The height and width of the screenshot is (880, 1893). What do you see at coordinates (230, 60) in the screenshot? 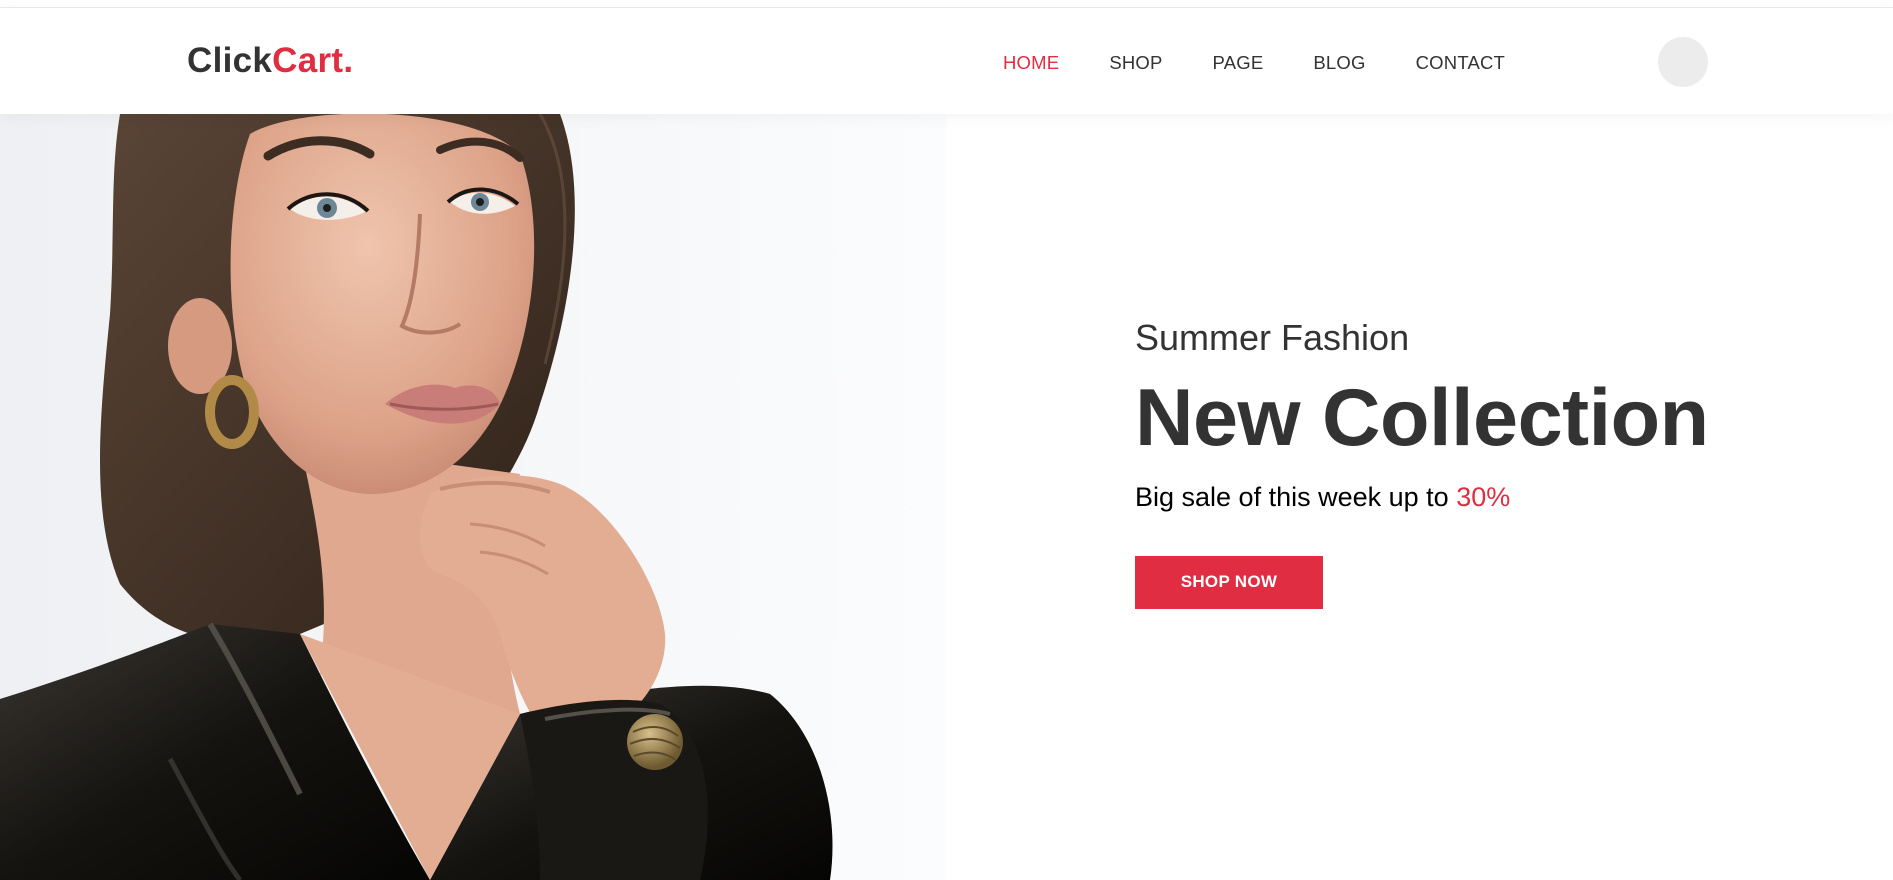
I see `brand-logo-part1: Click` at bounding box center [230, 60].